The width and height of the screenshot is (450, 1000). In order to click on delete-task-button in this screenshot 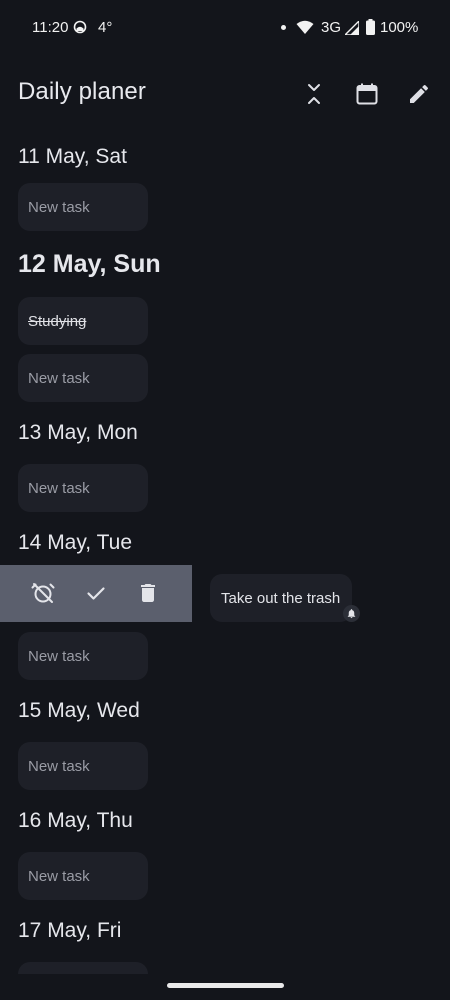, I will do `click(148, 593)`.